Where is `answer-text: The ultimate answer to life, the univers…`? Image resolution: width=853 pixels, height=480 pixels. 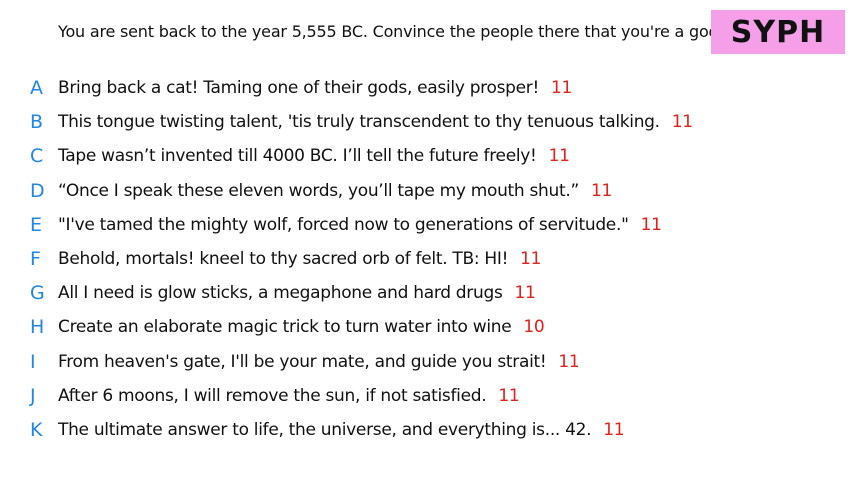
answer-text: The ultimate answer to life, the univers… is located at coordinates (325, 429).